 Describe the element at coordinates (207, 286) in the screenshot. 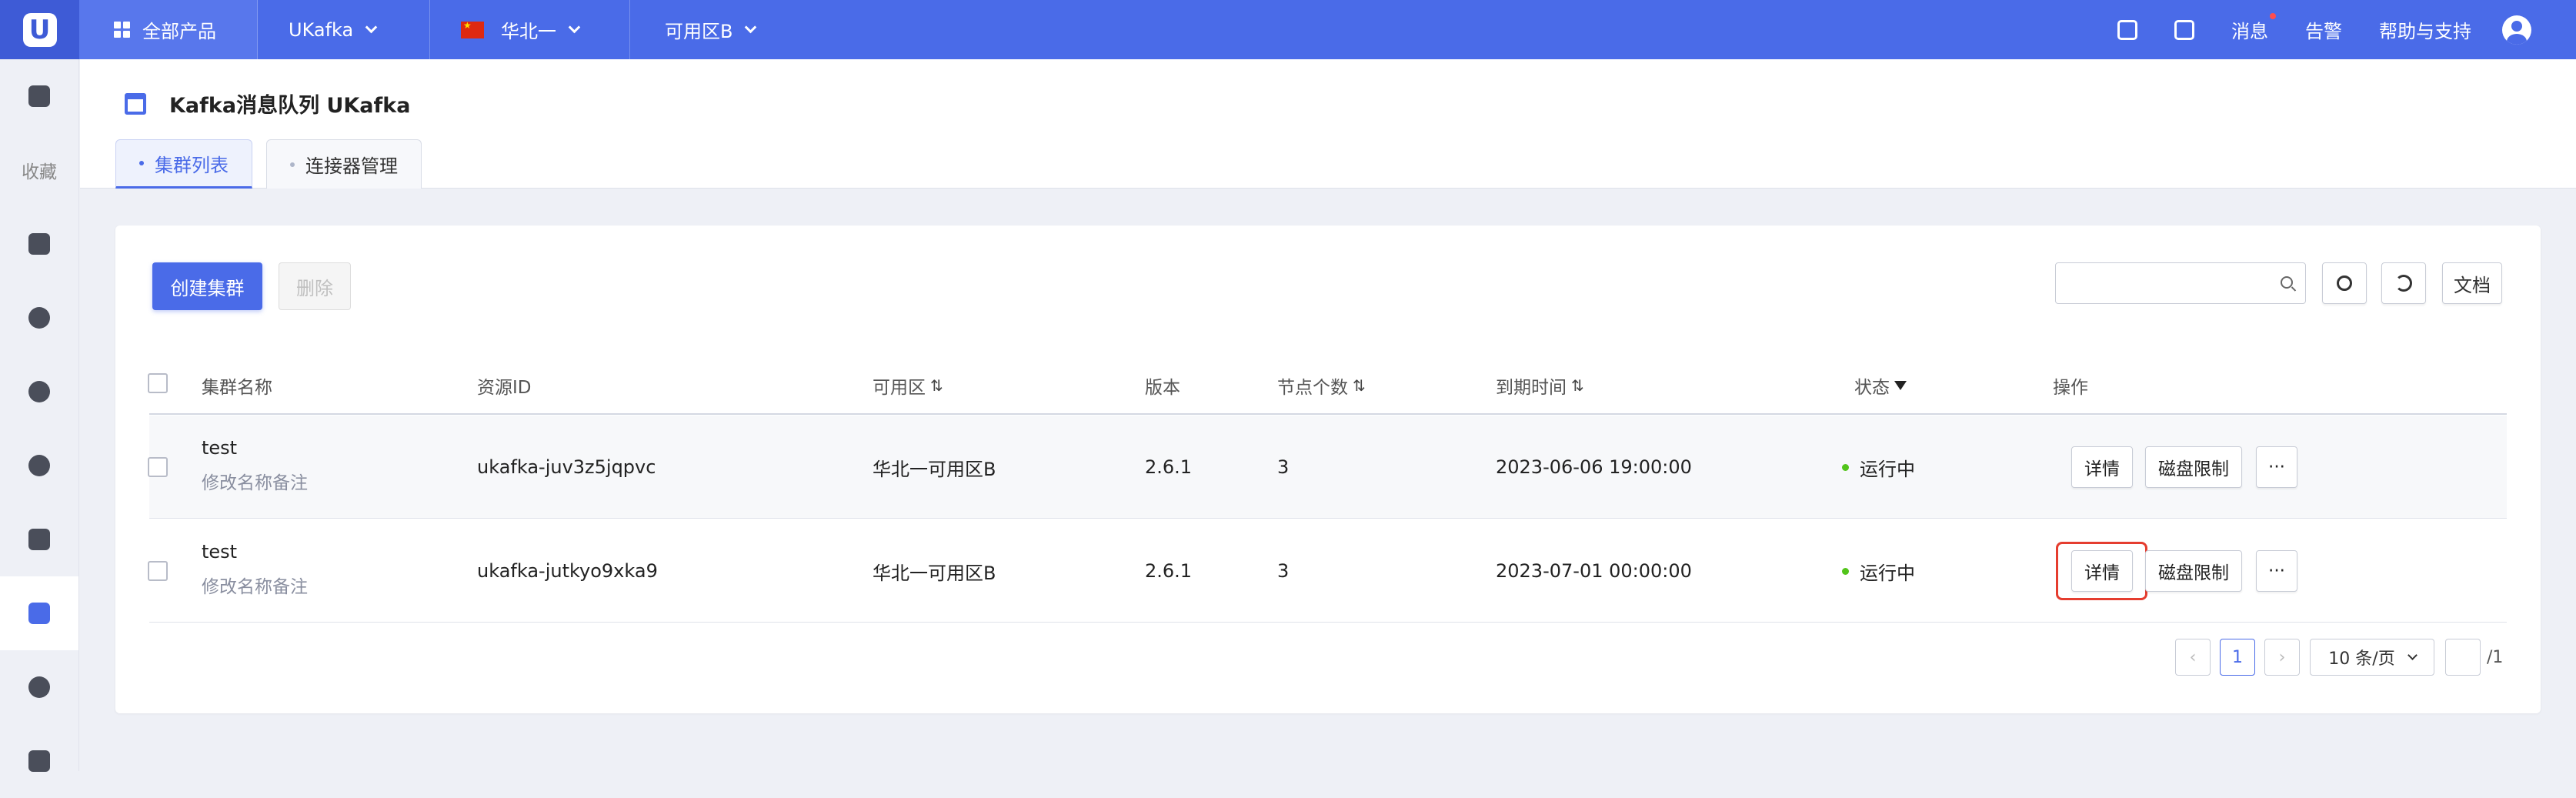

I see `create-cluster-button: 创建集群` at that location.